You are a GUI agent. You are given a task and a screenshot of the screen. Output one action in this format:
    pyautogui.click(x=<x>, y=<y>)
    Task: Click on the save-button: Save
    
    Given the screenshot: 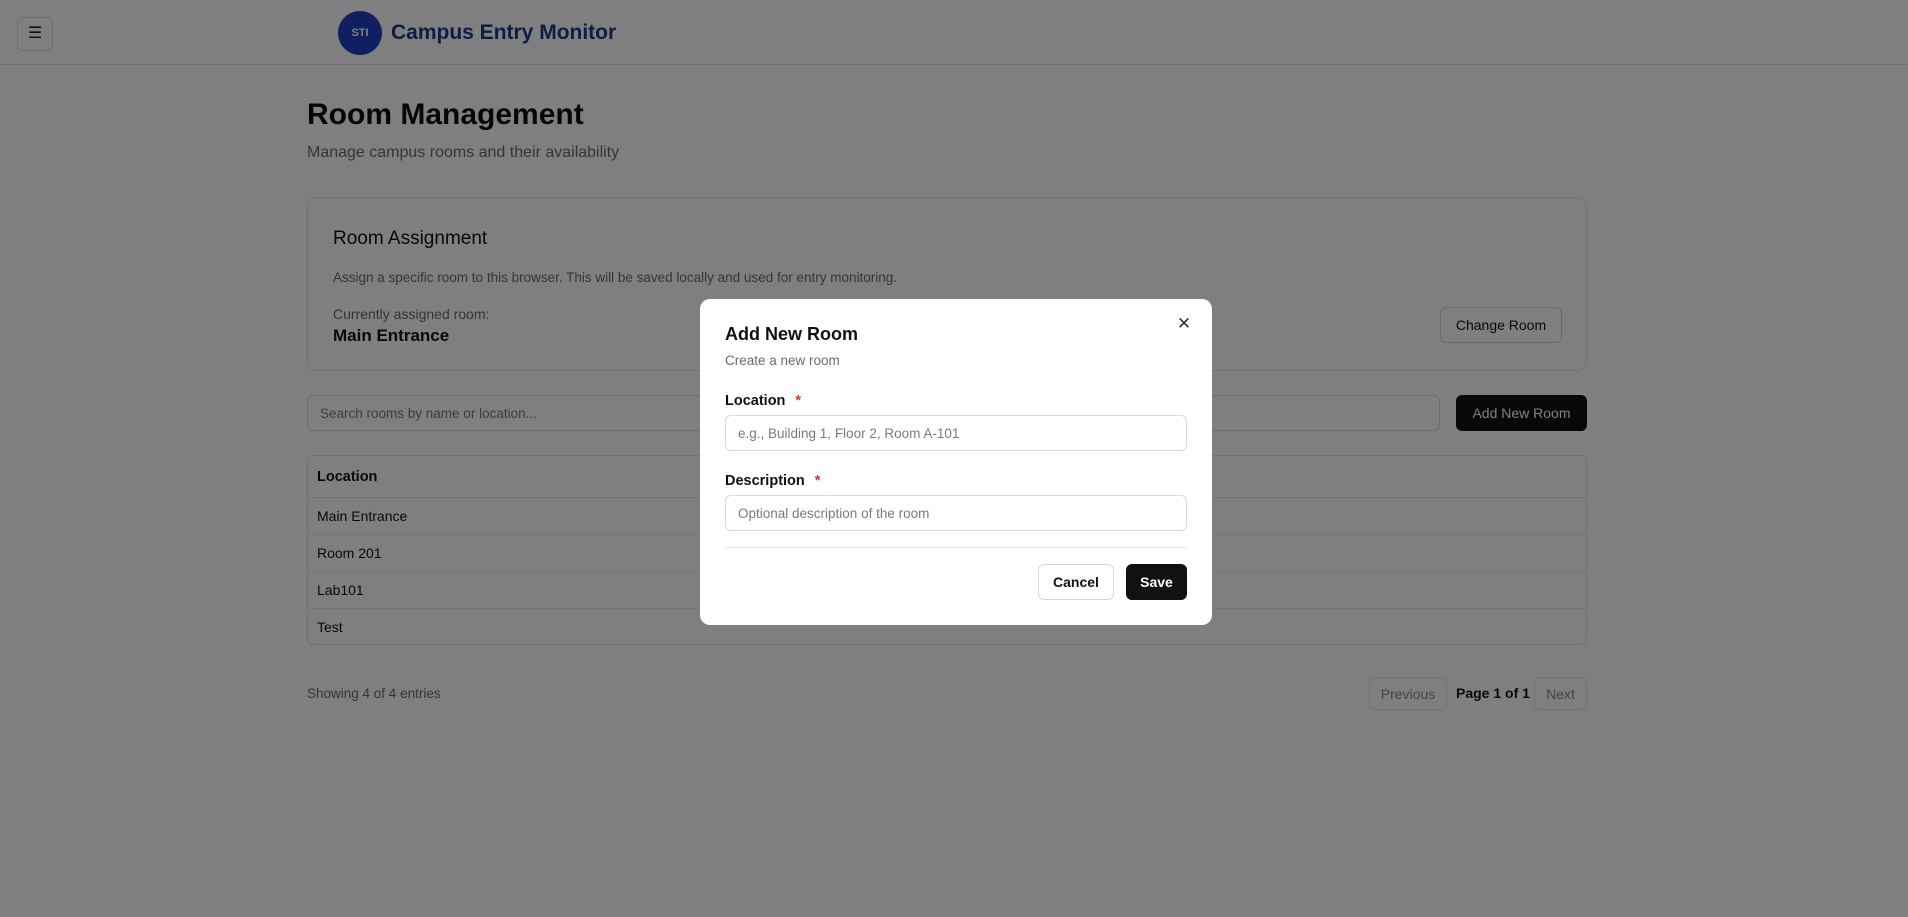 What is the action you would take?
    pyautogui.click(x=1156, y=582)
    